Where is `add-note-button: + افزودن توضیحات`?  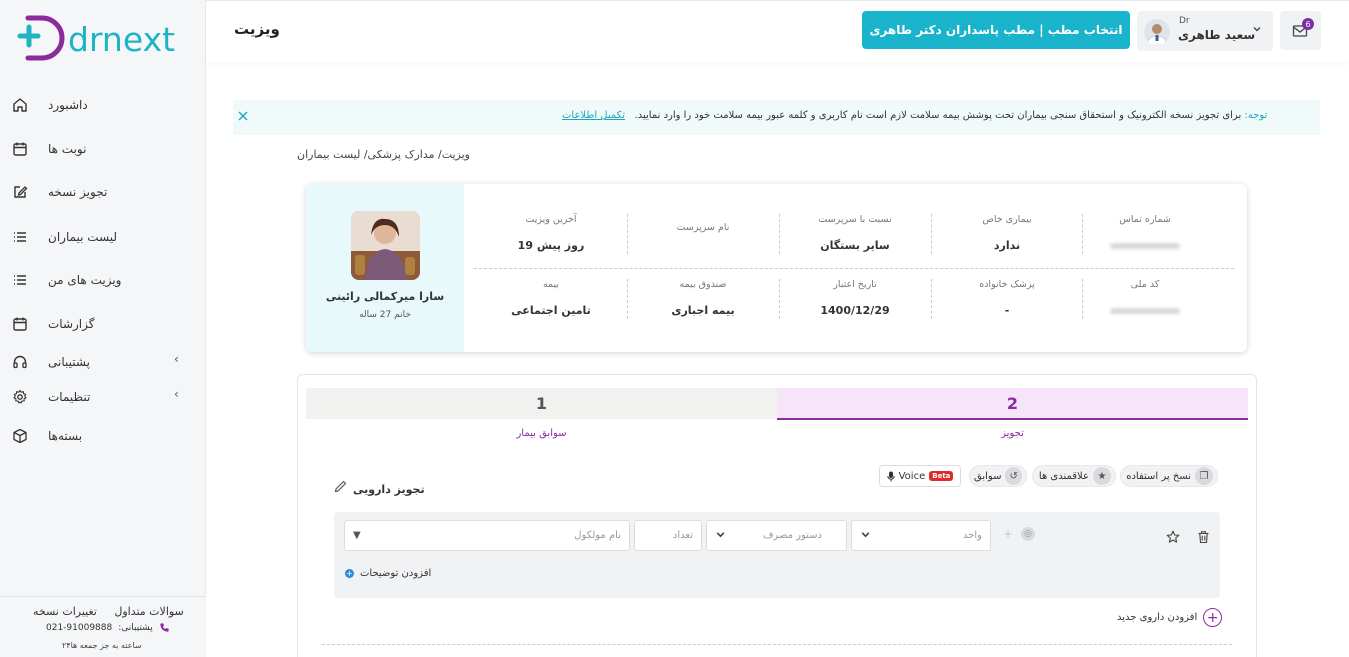 add-note-button: + افزودن توضیحات is located at coordinates (388, 573).